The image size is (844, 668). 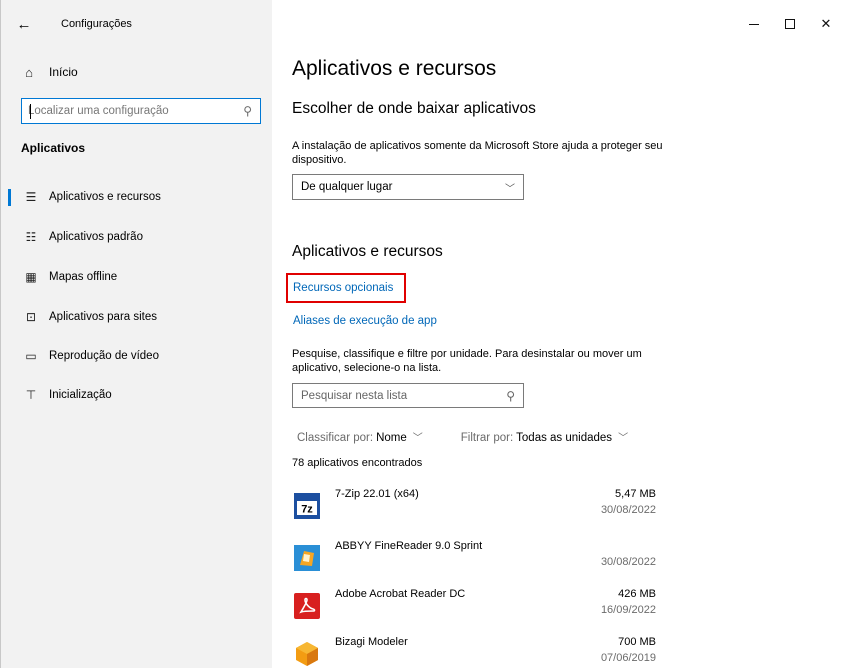 What do you see at coordinates (103, 317) in the screenshot?
I see `sidebar-item-label: Aplicativos para sites` at bounding box center [103, 317].